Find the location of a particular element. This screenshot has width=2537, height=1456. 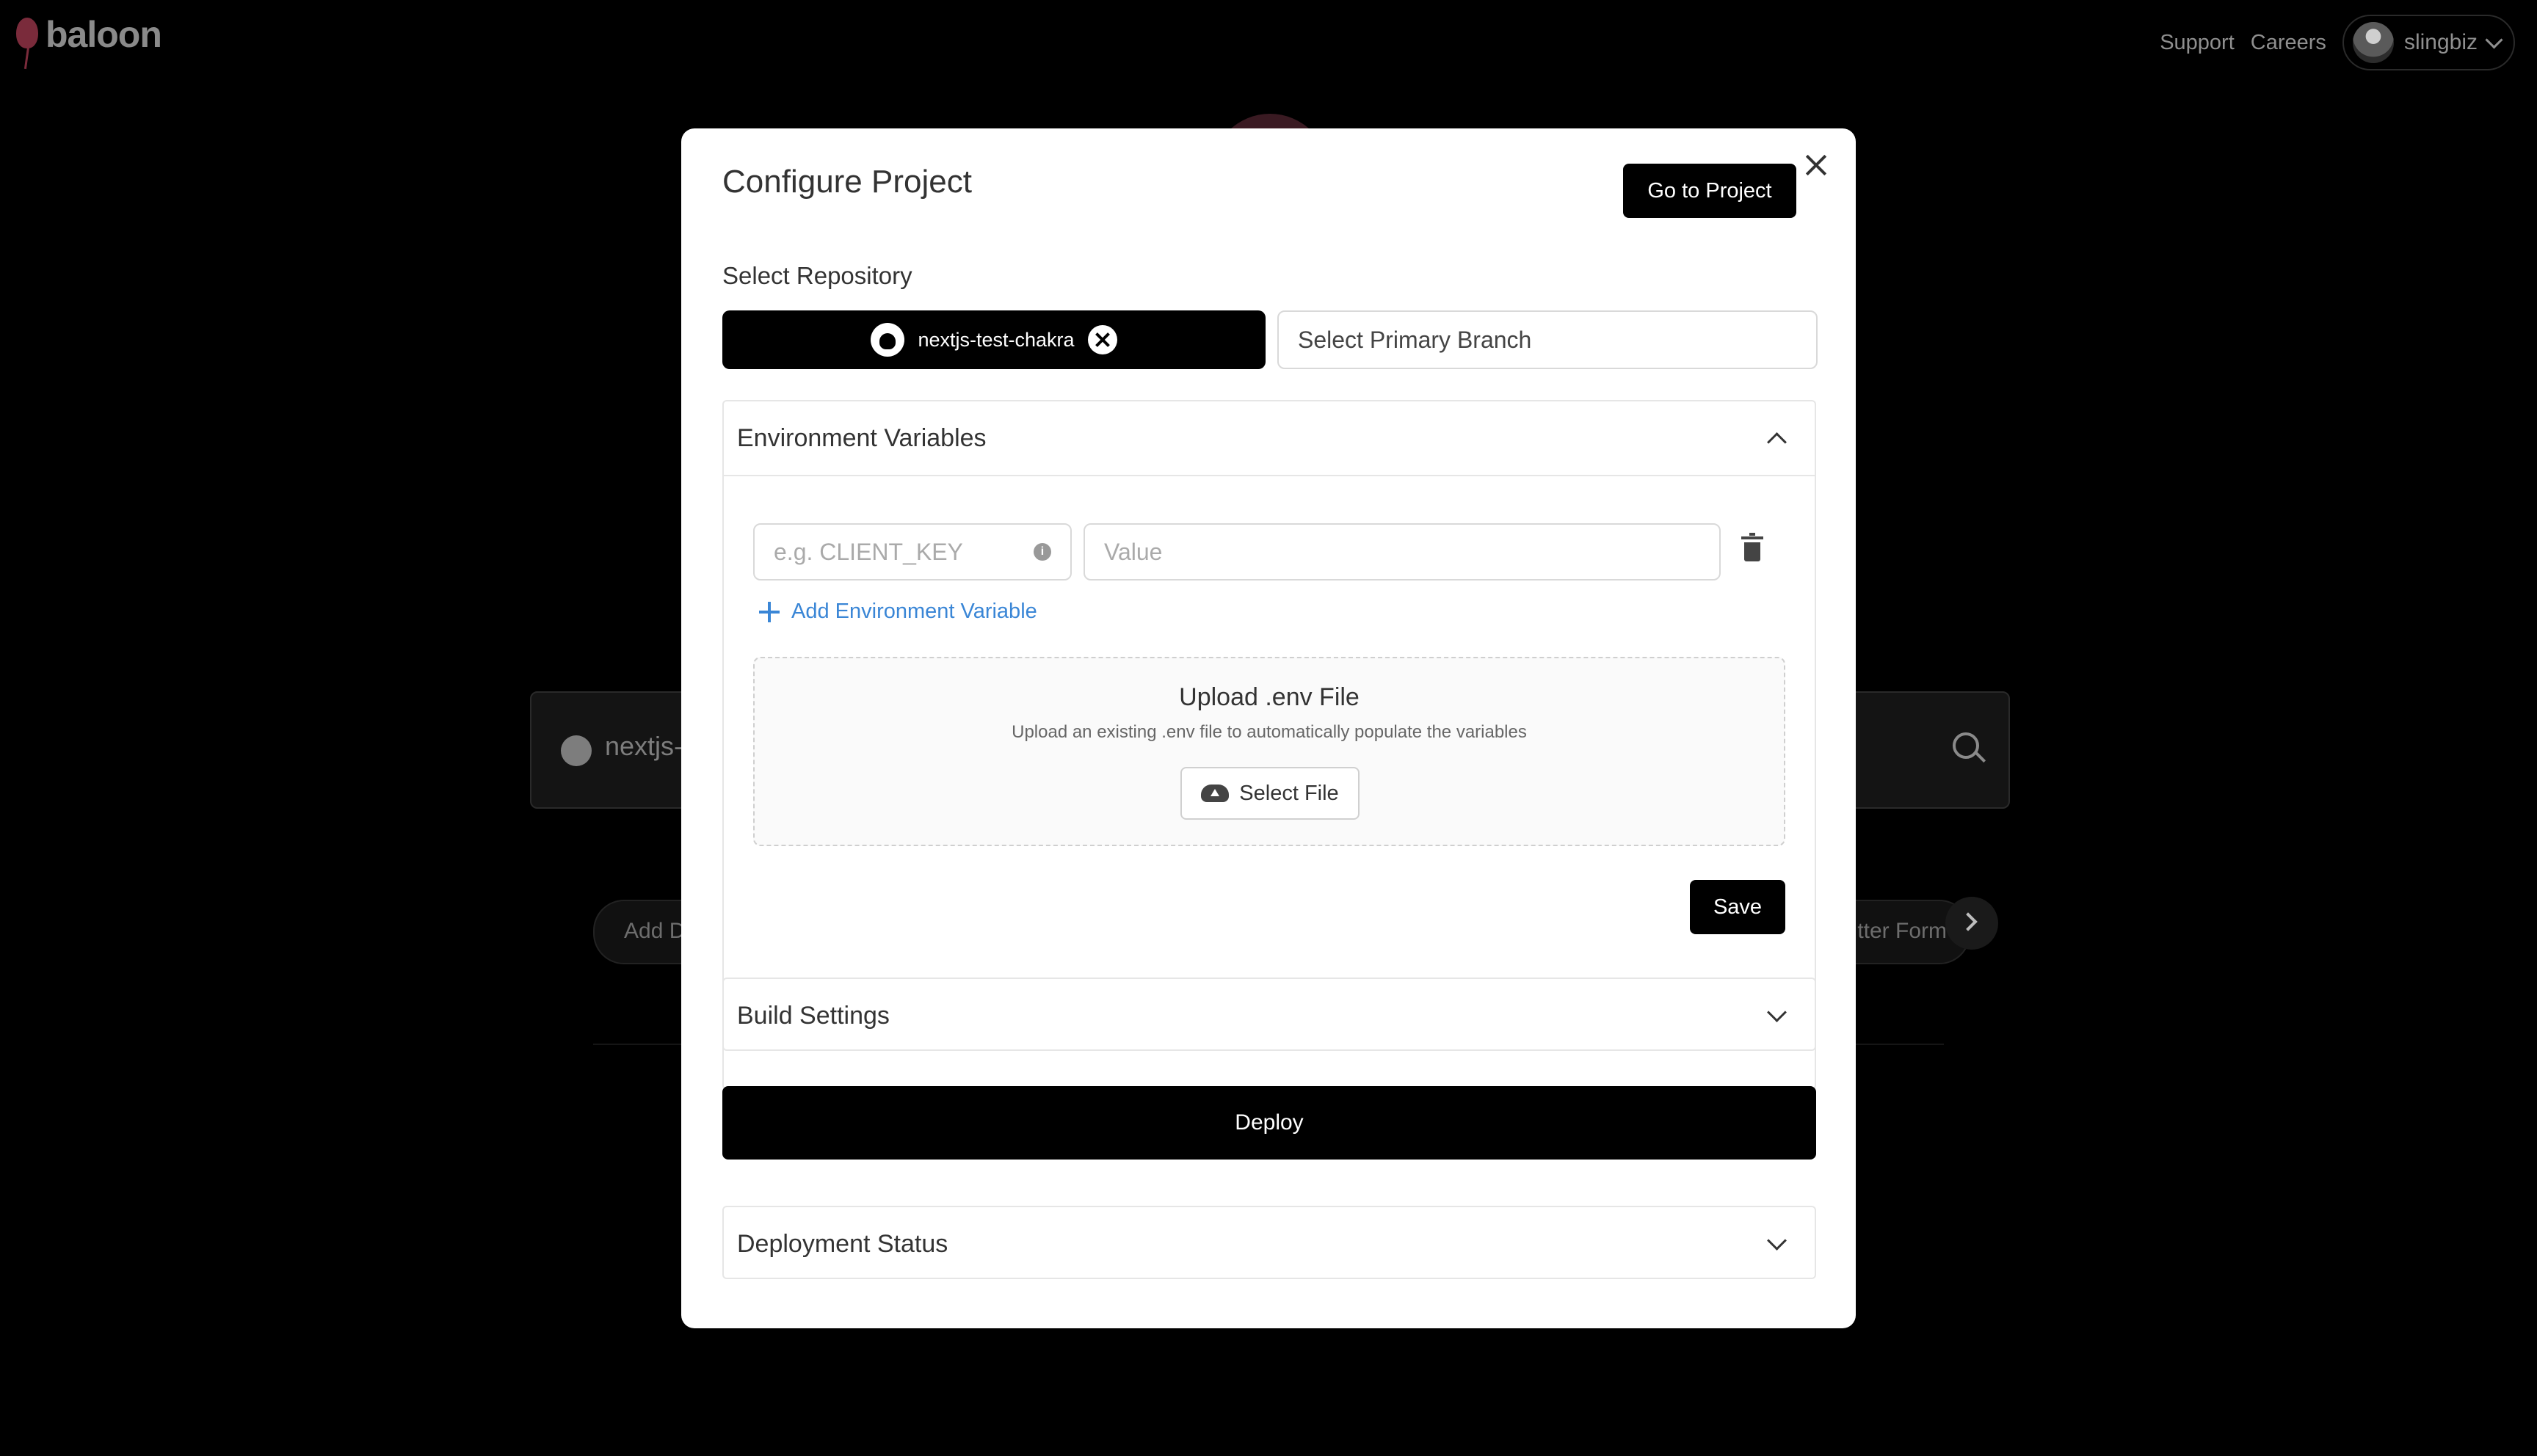

env-key-input: e.g. CLIENT_KEY i is located at coordinates (912, 552).